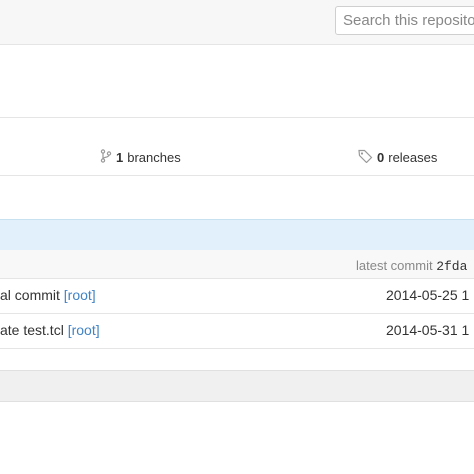 Image resolution: width=474 pixels, height=474 pixels. I want to click on commit-message: al commit, so click(30, 295).